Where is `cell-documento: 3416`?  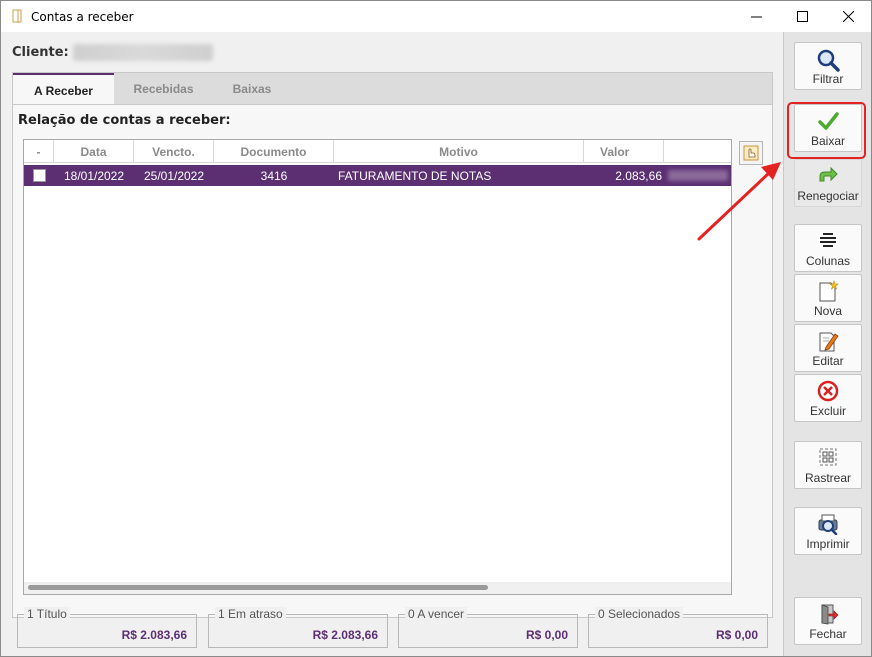 cell-documento: 3416 is located at coordinates (274, 175).